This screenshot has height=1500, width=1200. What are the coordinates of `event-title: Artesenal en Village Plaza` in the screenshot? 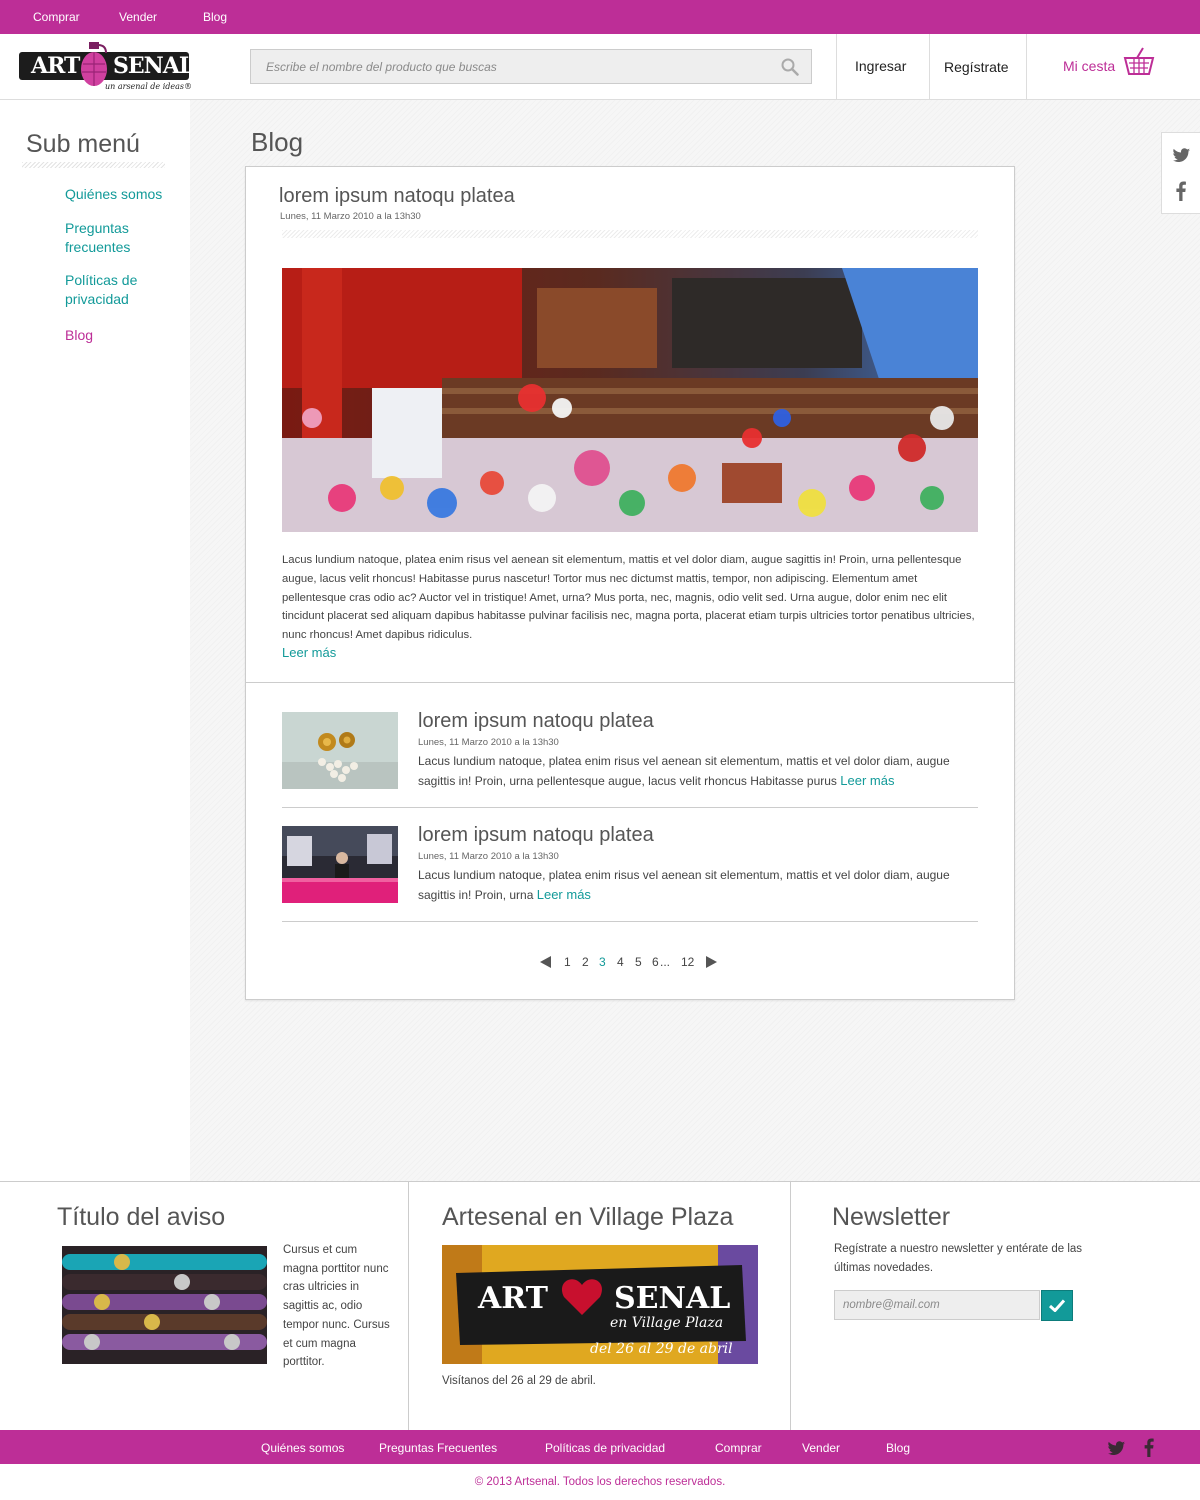 It's located at (588, 1217).